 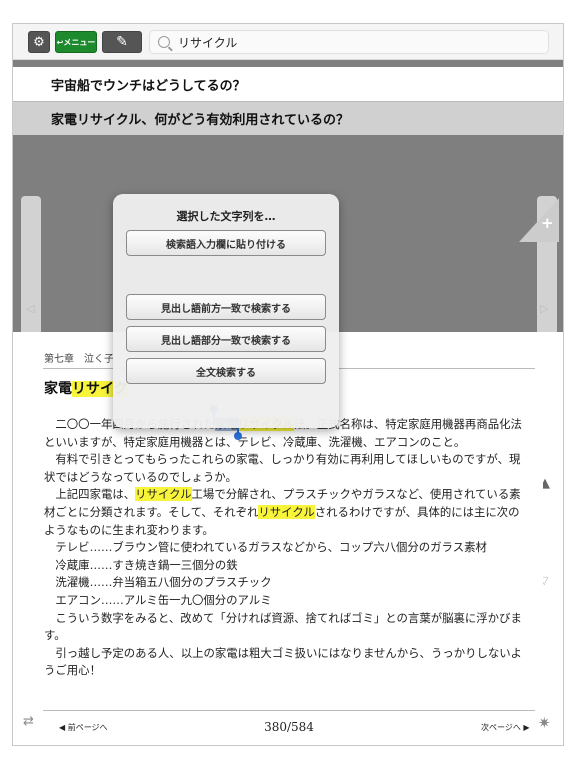 I want to click on triangle-left-icon: ◁, so click(x=30, y=308).